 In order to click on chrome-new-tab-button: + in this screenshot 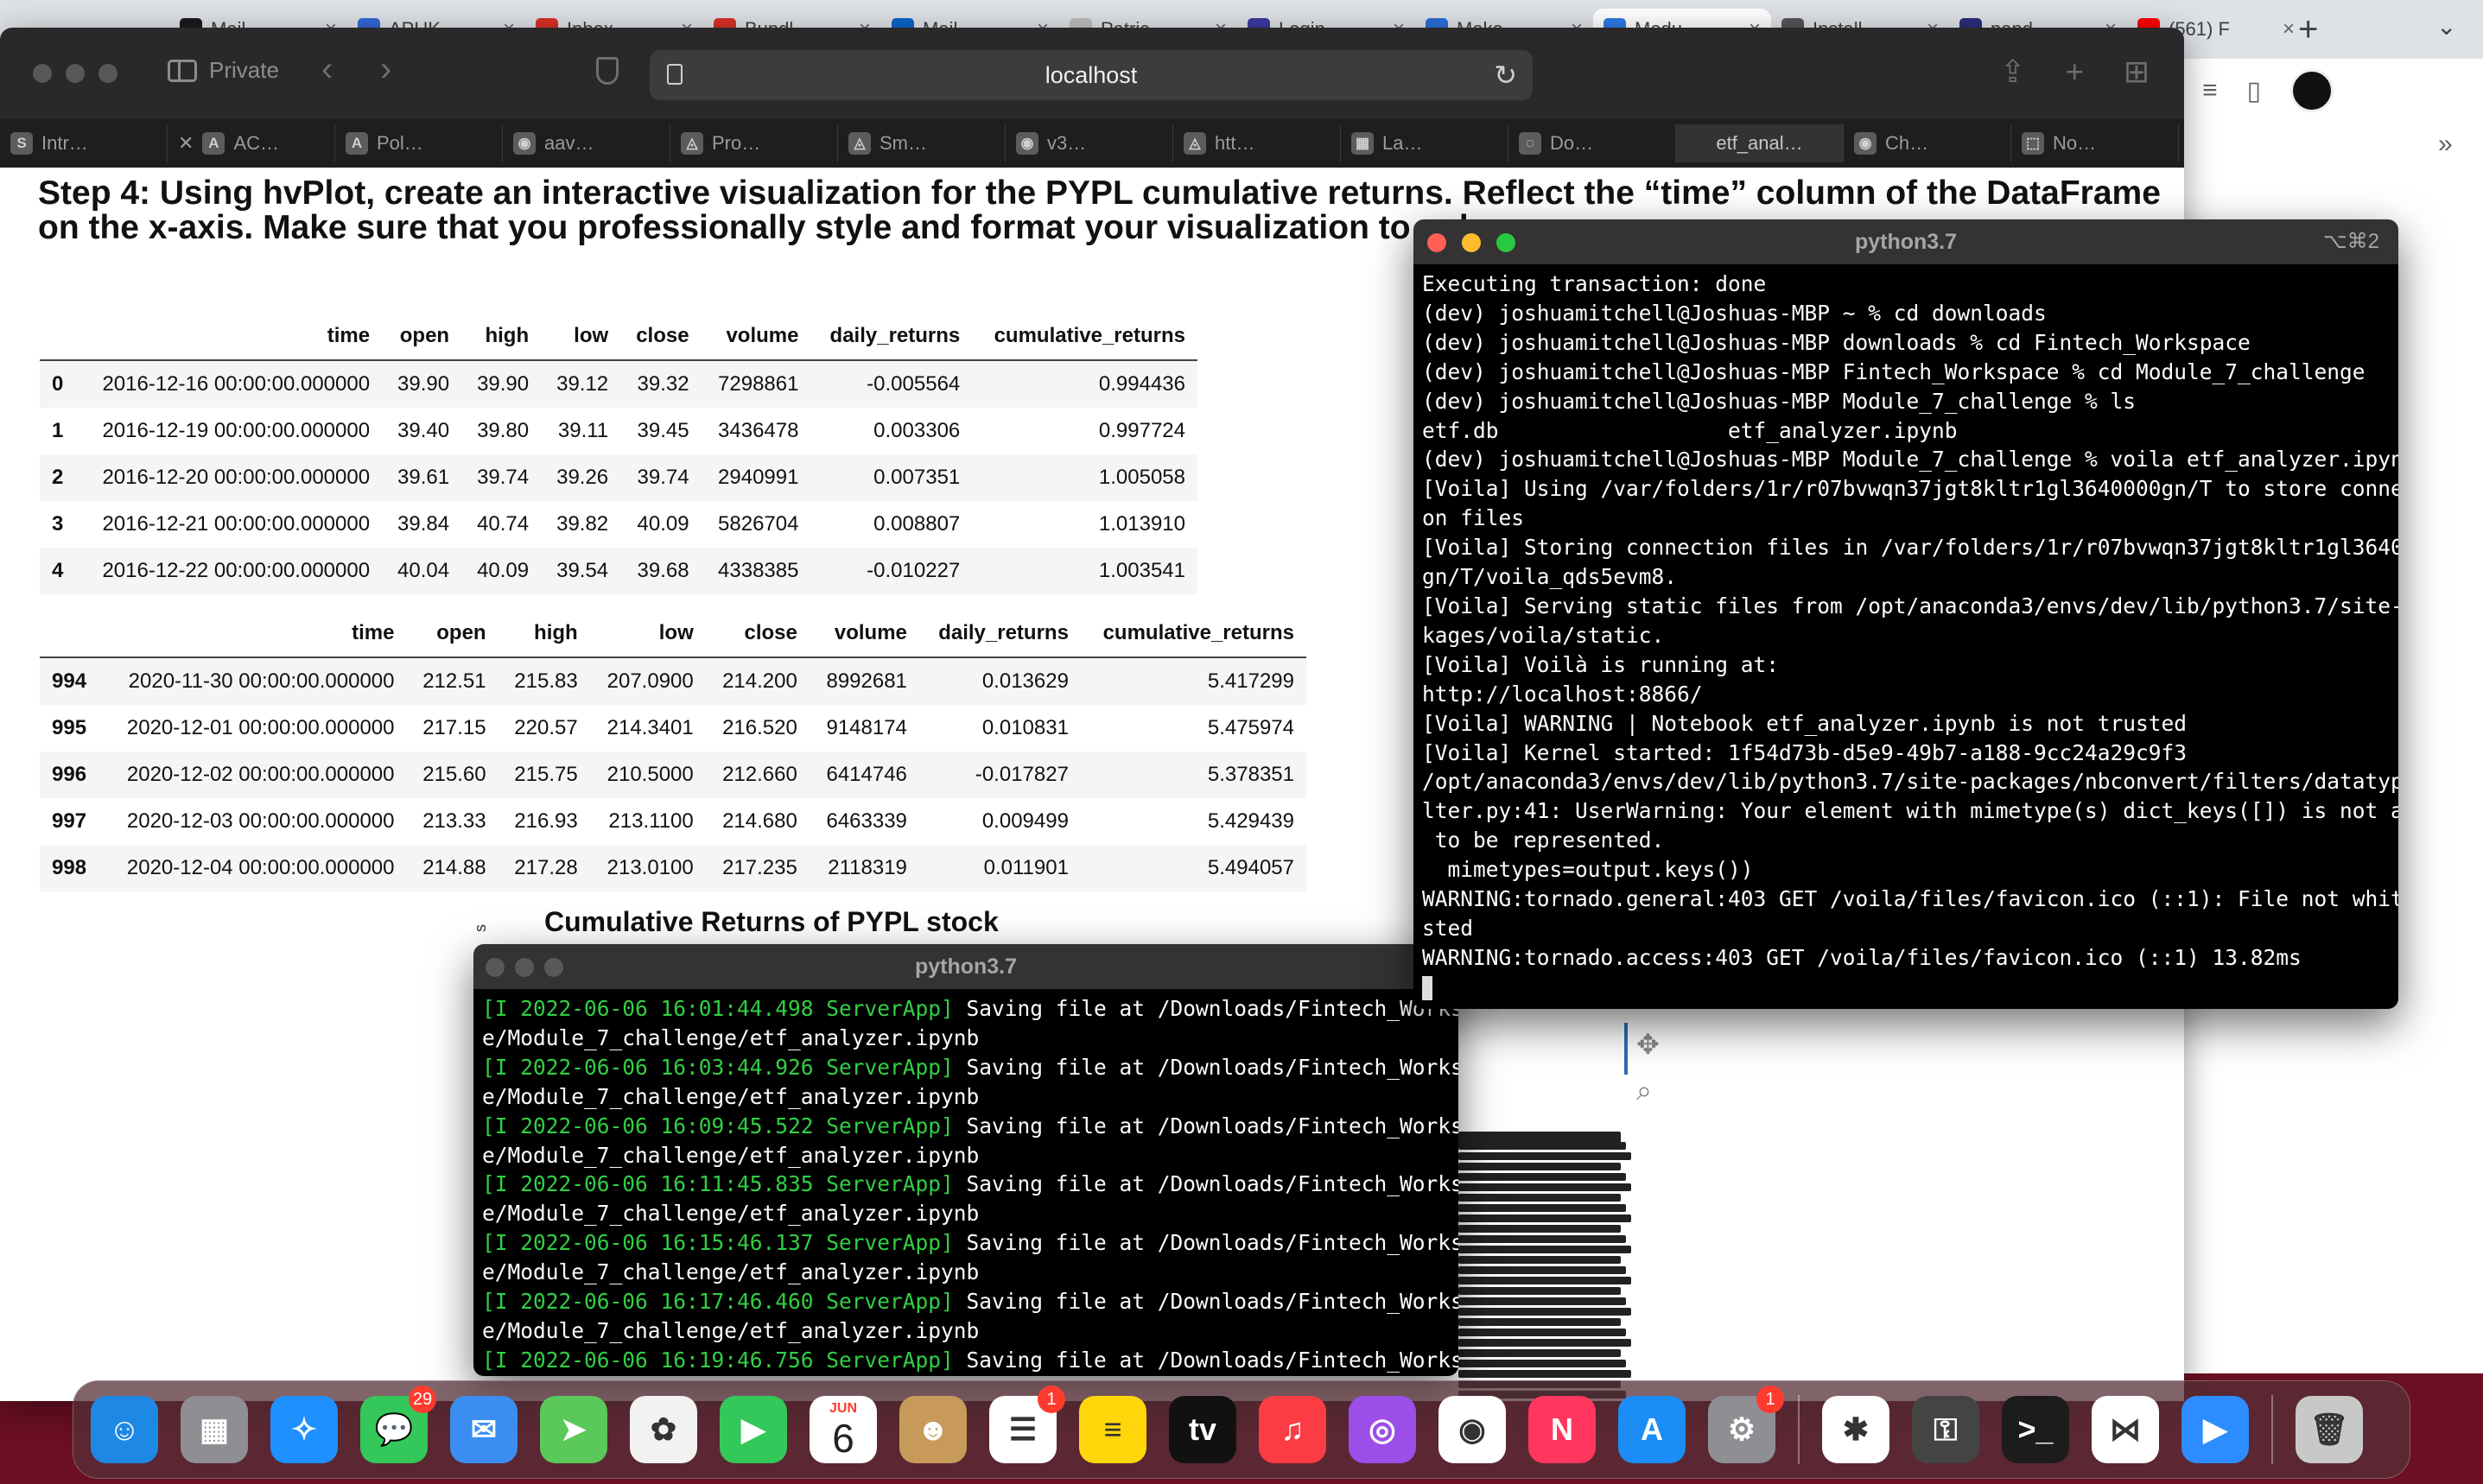, I will do `click(2308, 29)`.